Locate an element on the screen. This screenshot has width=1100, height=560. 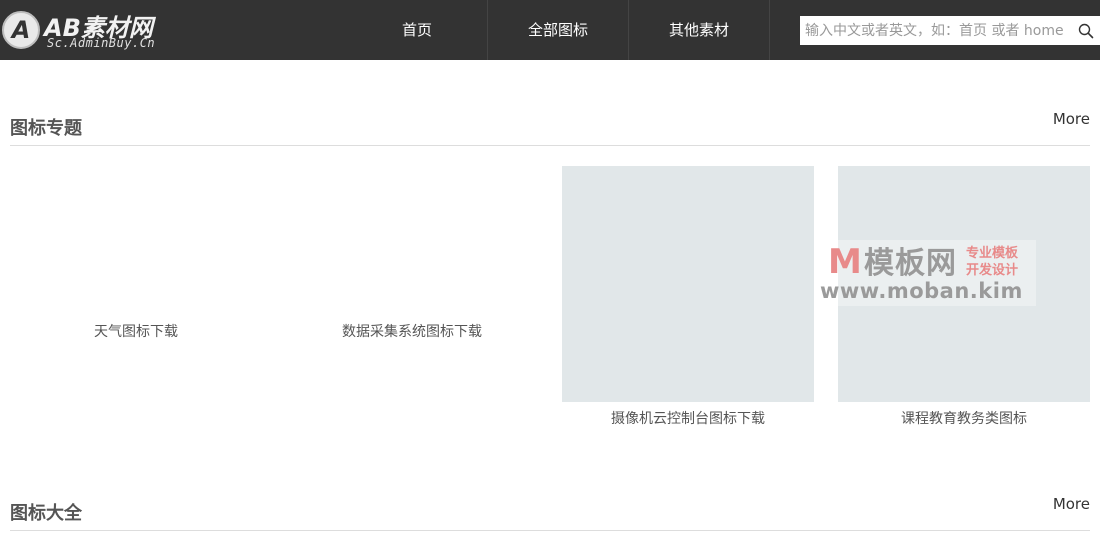
watermark-m: M is located at coordinates (845, 262).